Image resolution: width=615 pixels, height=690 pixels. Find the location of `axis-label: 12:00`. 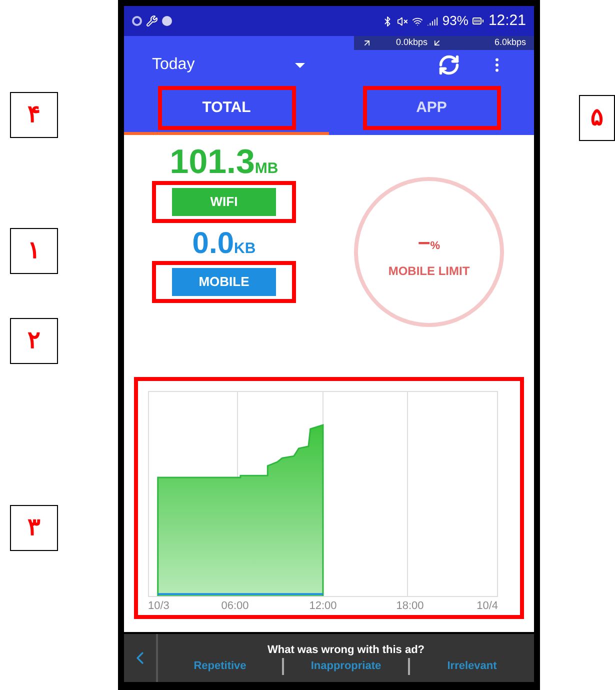

axis-label: 12:00 is located at coordinates (323, 606).